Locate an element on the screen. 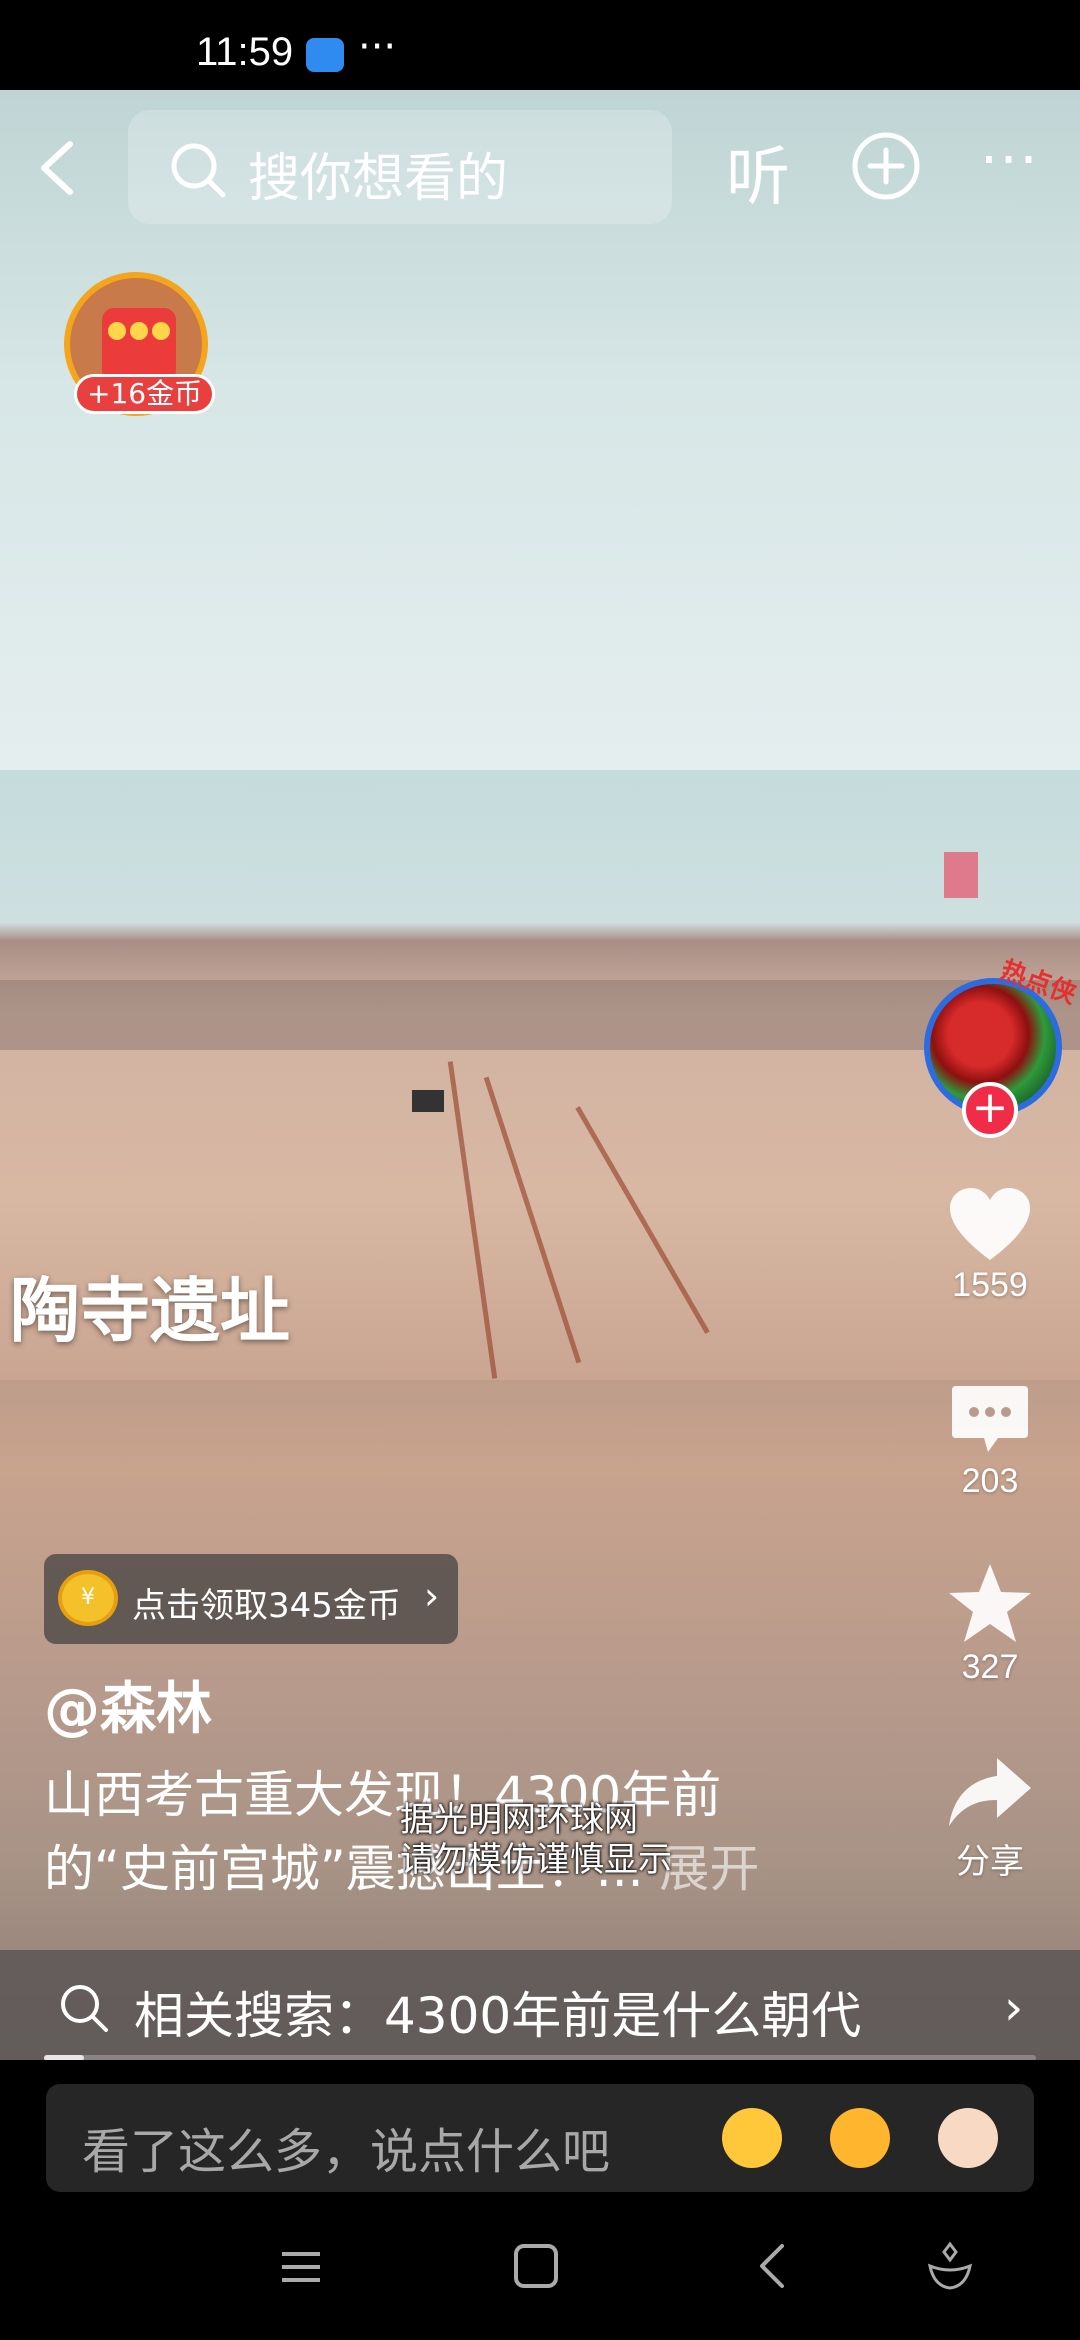  related-search-text: 相关搜索：4300年前是什么朝代 is located at coordinates (498, 2016).